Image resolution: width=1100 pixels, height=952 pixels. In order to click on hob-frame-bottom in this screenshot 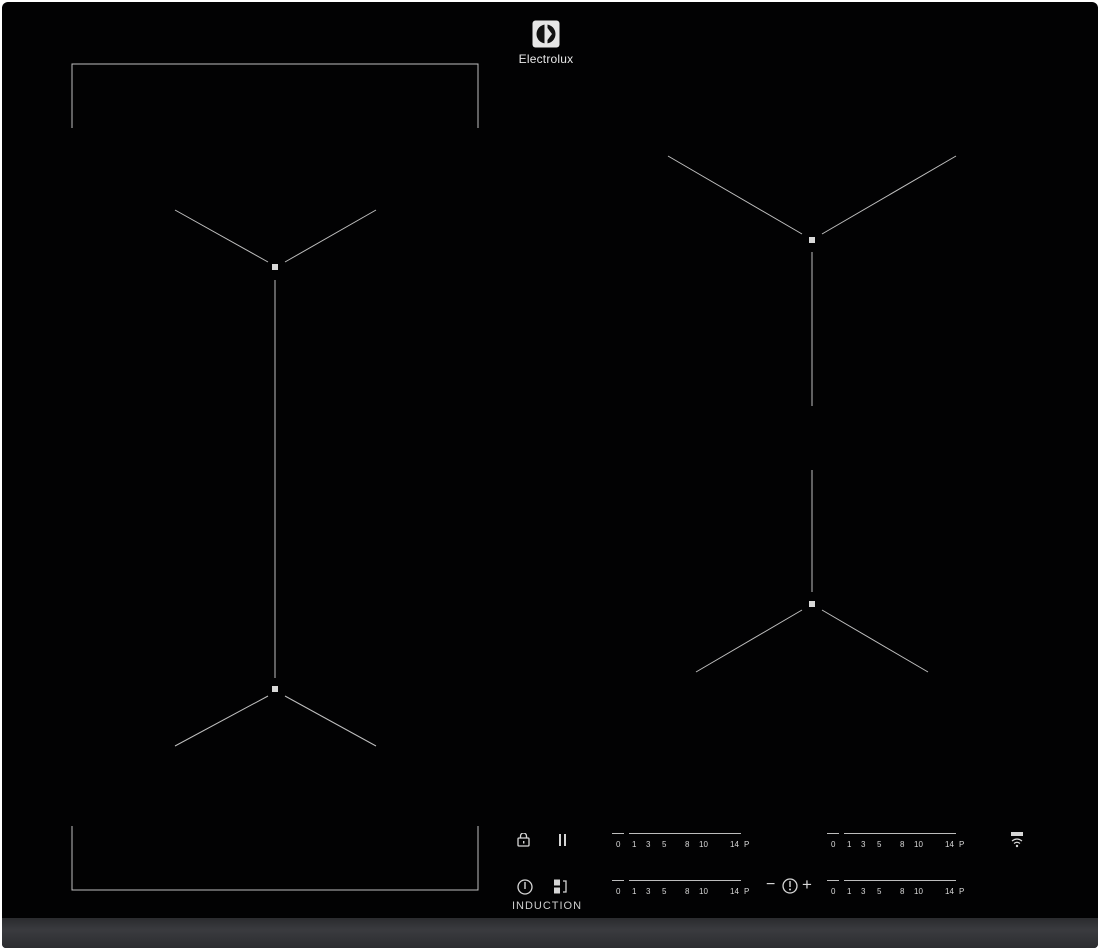, I will do `click(550, 933)`.